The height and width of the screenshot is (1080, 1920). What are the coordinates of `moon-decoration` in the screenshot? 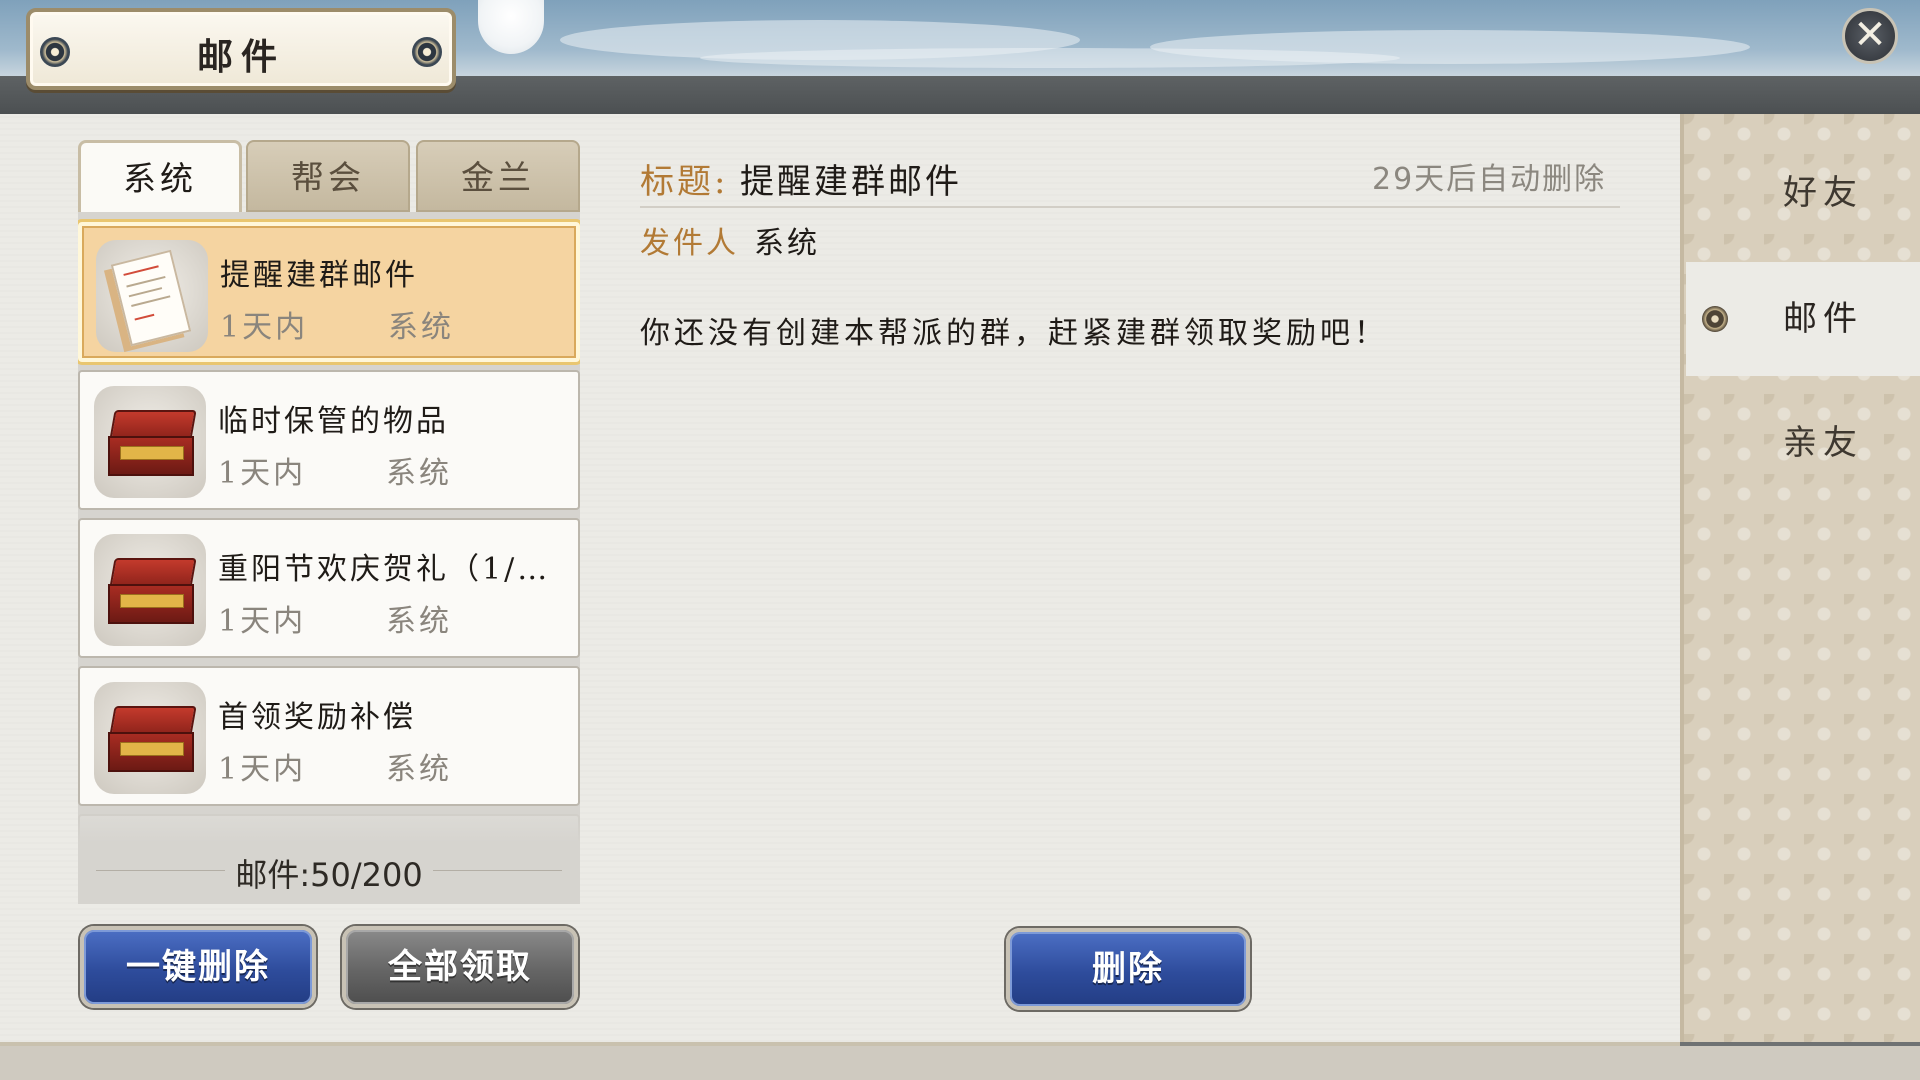 It's located at (511, 27).